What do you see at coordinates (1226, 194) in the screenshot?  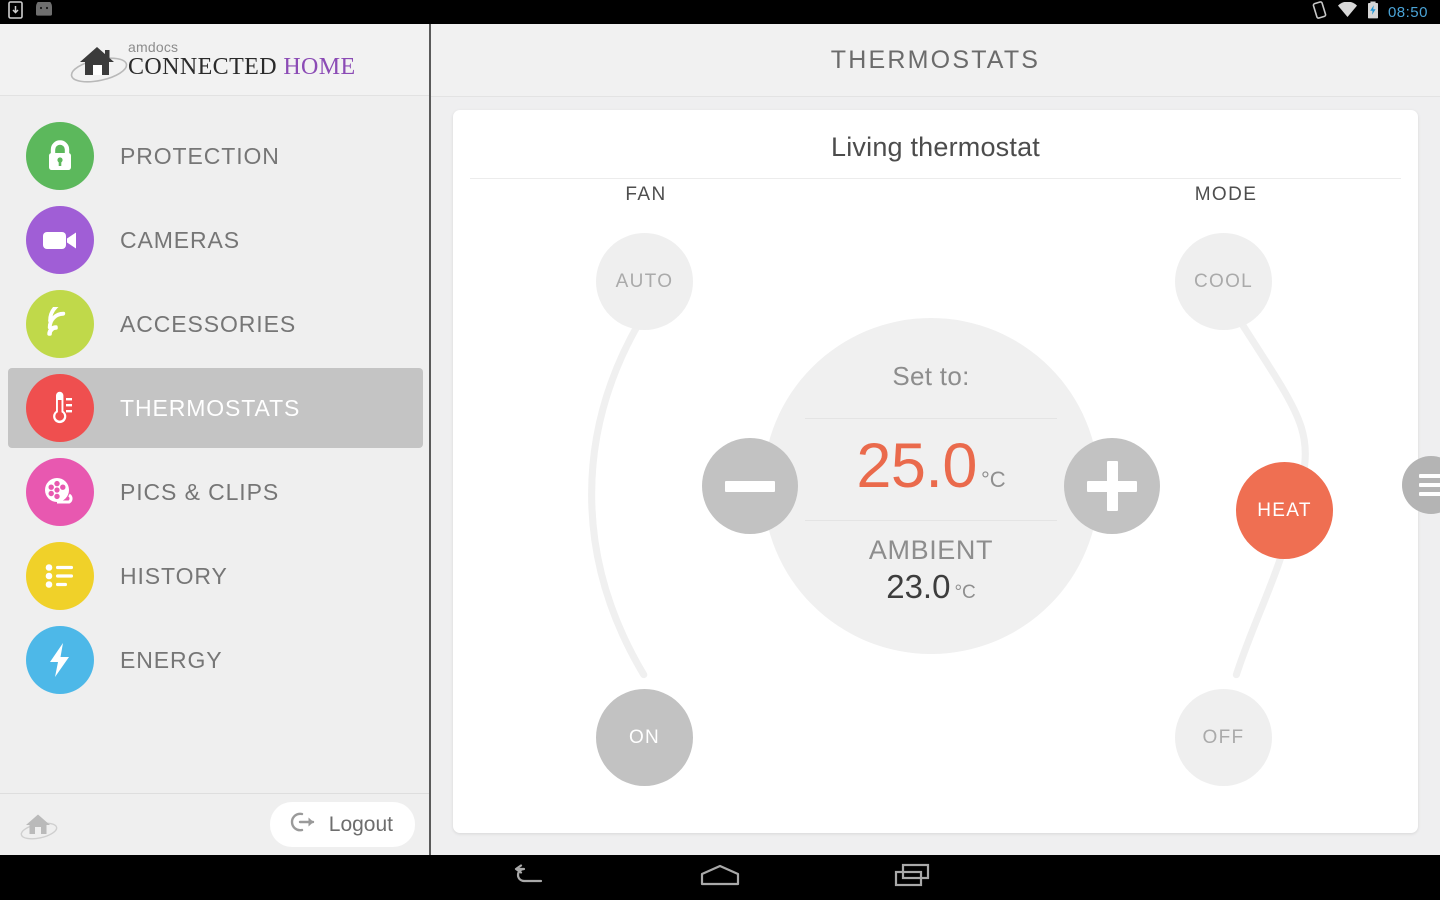 I see `mode-column-label: MODE` at bounding box center [1226, 194].